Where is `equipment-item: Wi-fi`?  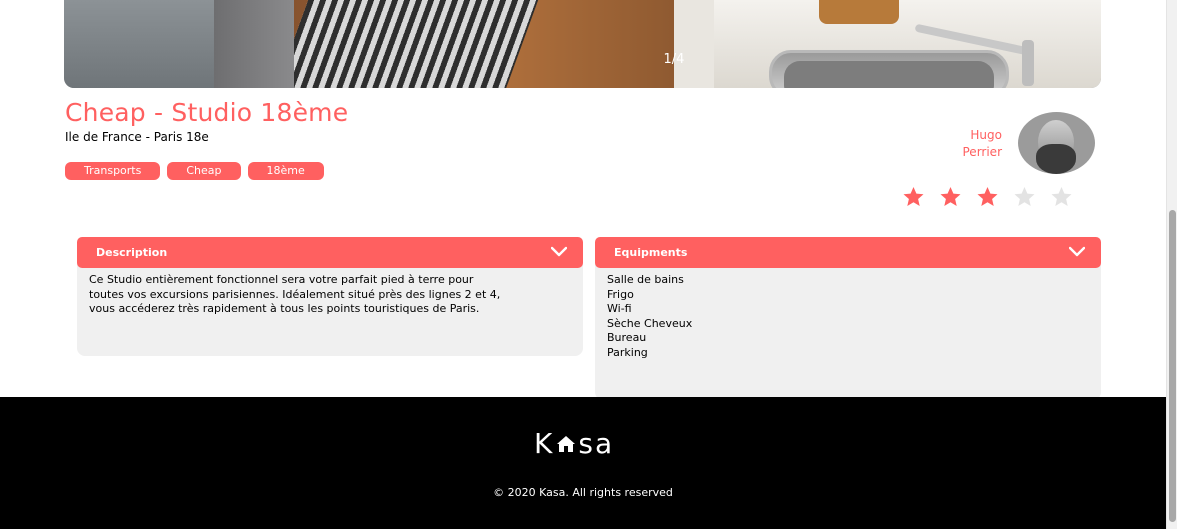
equipment-item: Wi-fi is located at coordinates (619, 309).